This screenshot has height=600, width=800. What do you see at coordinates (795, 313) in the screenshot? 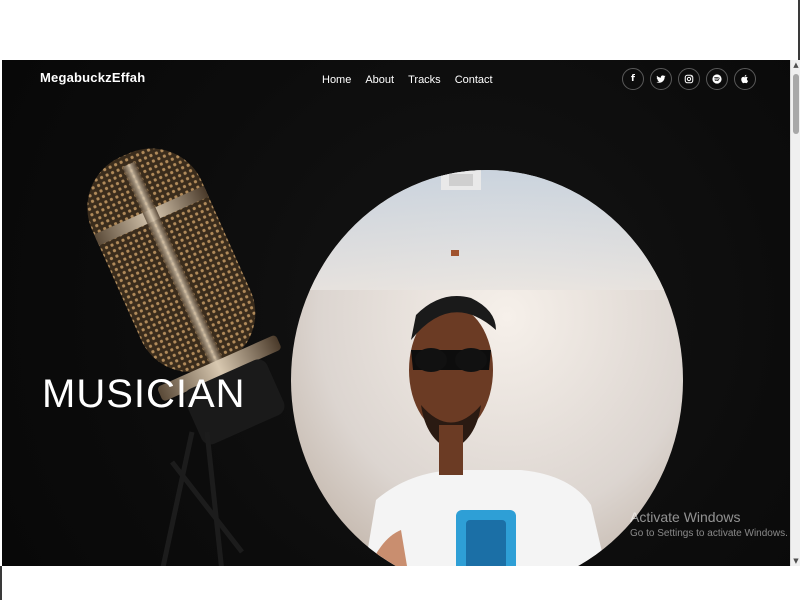
I see `vertical-scrollbar: ▲ ▼` at bounding box center [795, 313].